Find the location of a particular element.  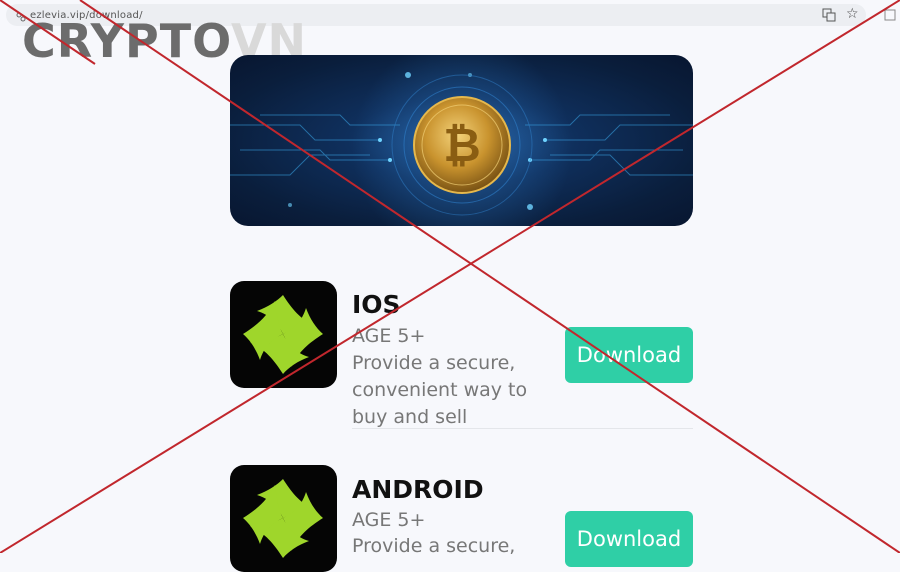

download-android-button: Download is located at coordinates (629, 539).